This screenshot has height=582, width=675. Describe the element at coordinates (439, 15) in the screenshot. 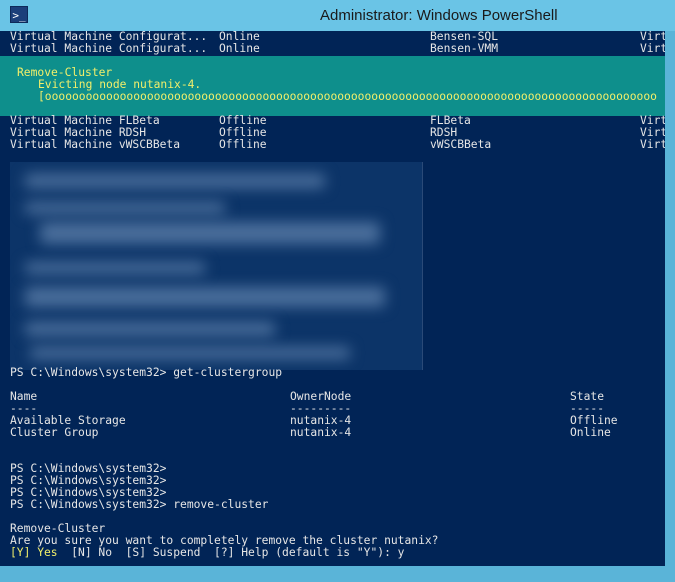

I see `window-title: Administrator: Windows PowerShell` at that location.